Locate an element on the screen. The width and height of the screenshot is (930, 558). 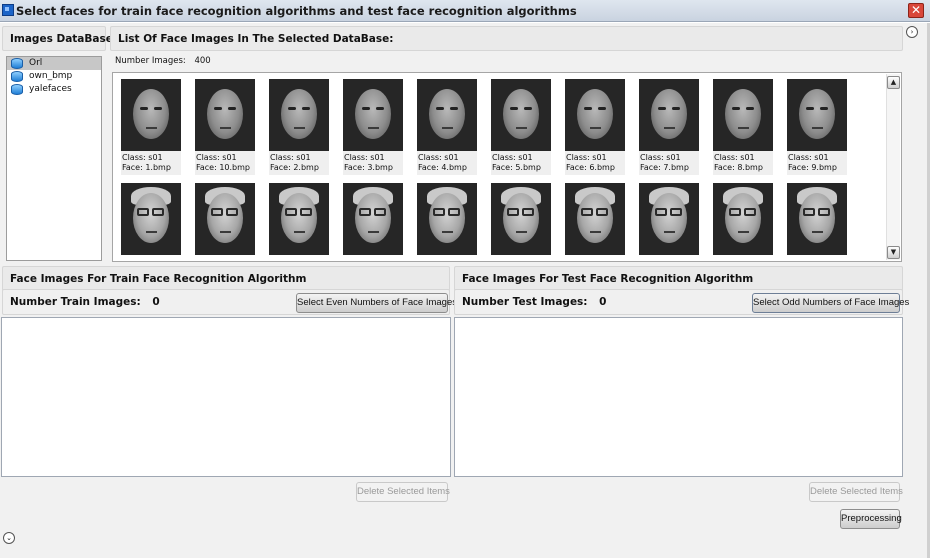
number-images-row: Number Images: 400 is located at coordinates (163, 61).